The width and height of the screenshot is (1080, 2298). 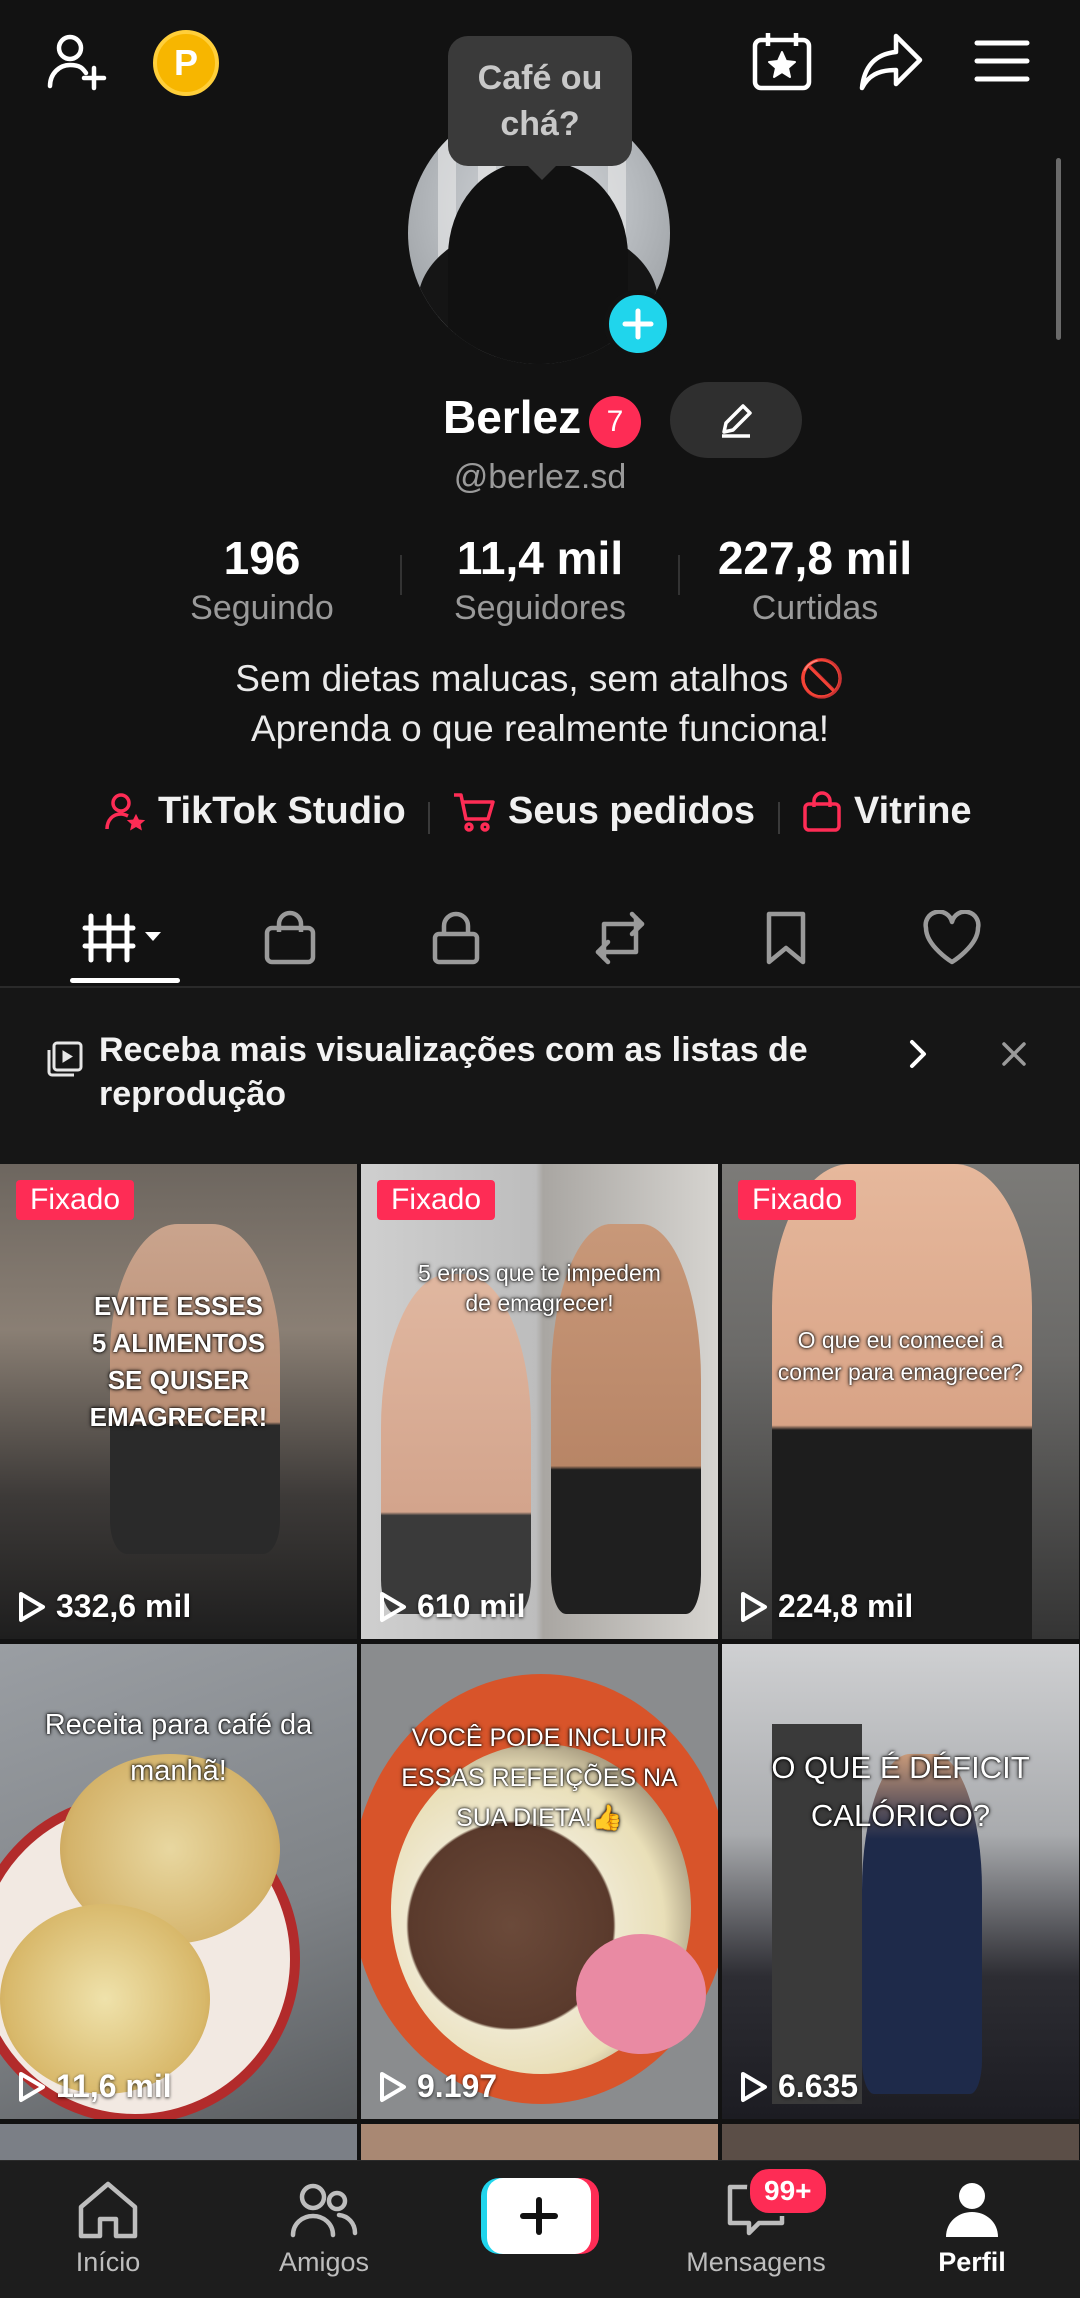 I want to click on heart-icon, so click(x=952, y=937).